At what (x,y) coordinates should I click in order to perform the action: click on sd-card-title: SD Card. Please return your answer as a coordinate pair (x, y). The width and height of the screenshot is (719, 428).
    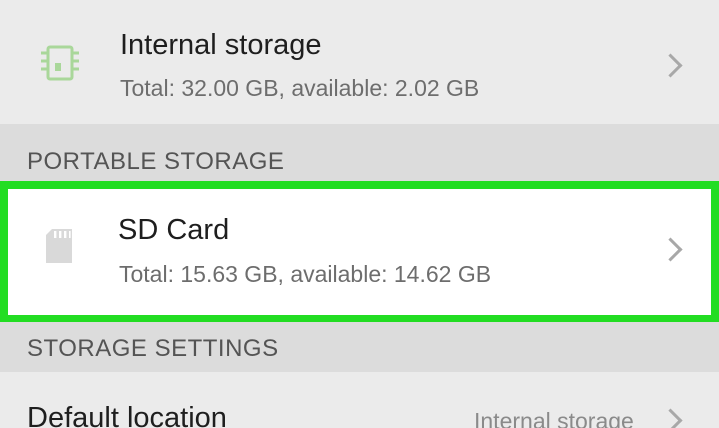
    Looking at the image, I should click on (174, 230).